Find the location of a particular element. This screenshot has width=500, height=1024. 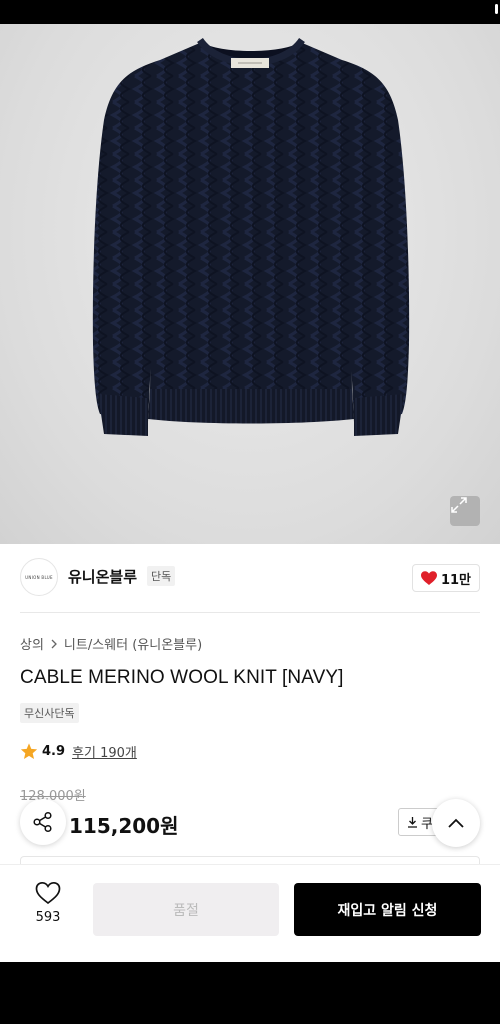

brand-logo-text: UNION BLUE is located at coordinates (39, 577).